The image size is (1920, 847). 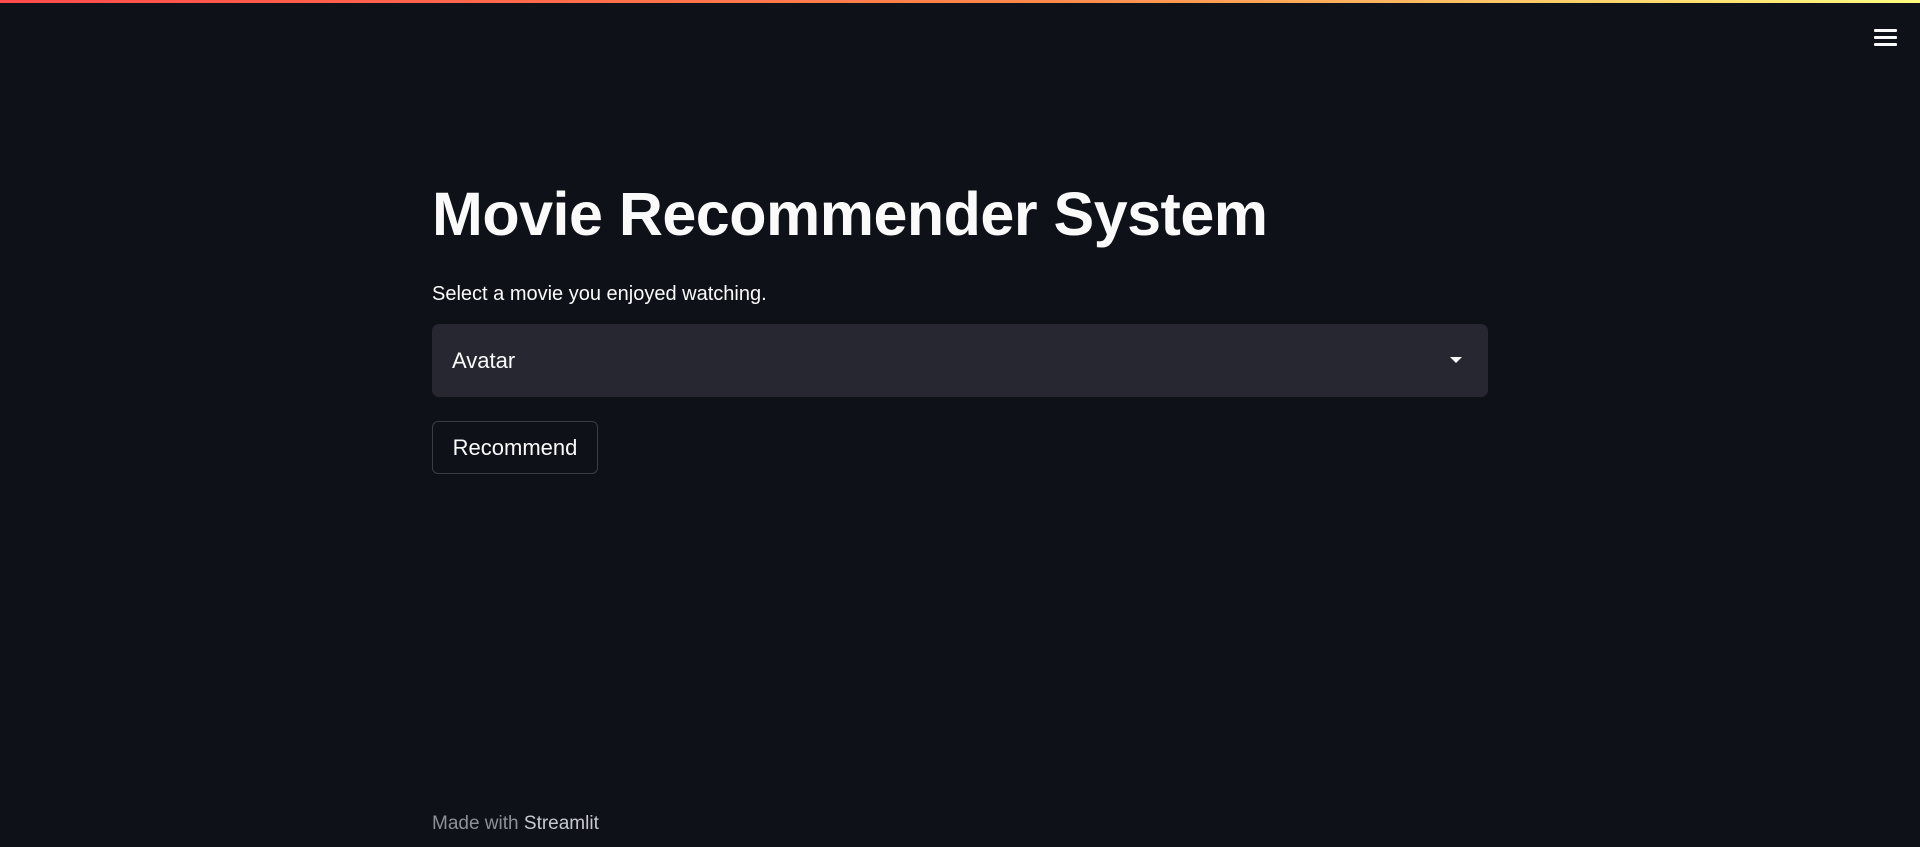 I want to click on page-title: Movie Recommender System, so click(x=850, y=214).